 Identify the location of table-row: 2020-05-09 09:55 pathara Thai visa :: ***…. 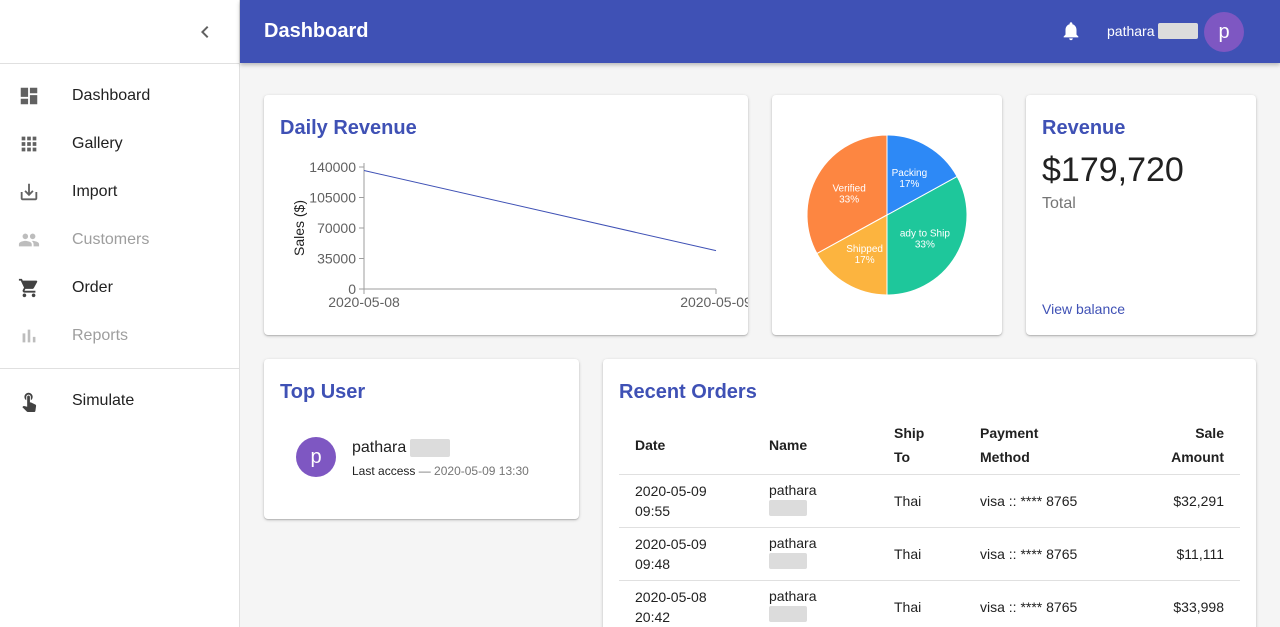
(929, 501).